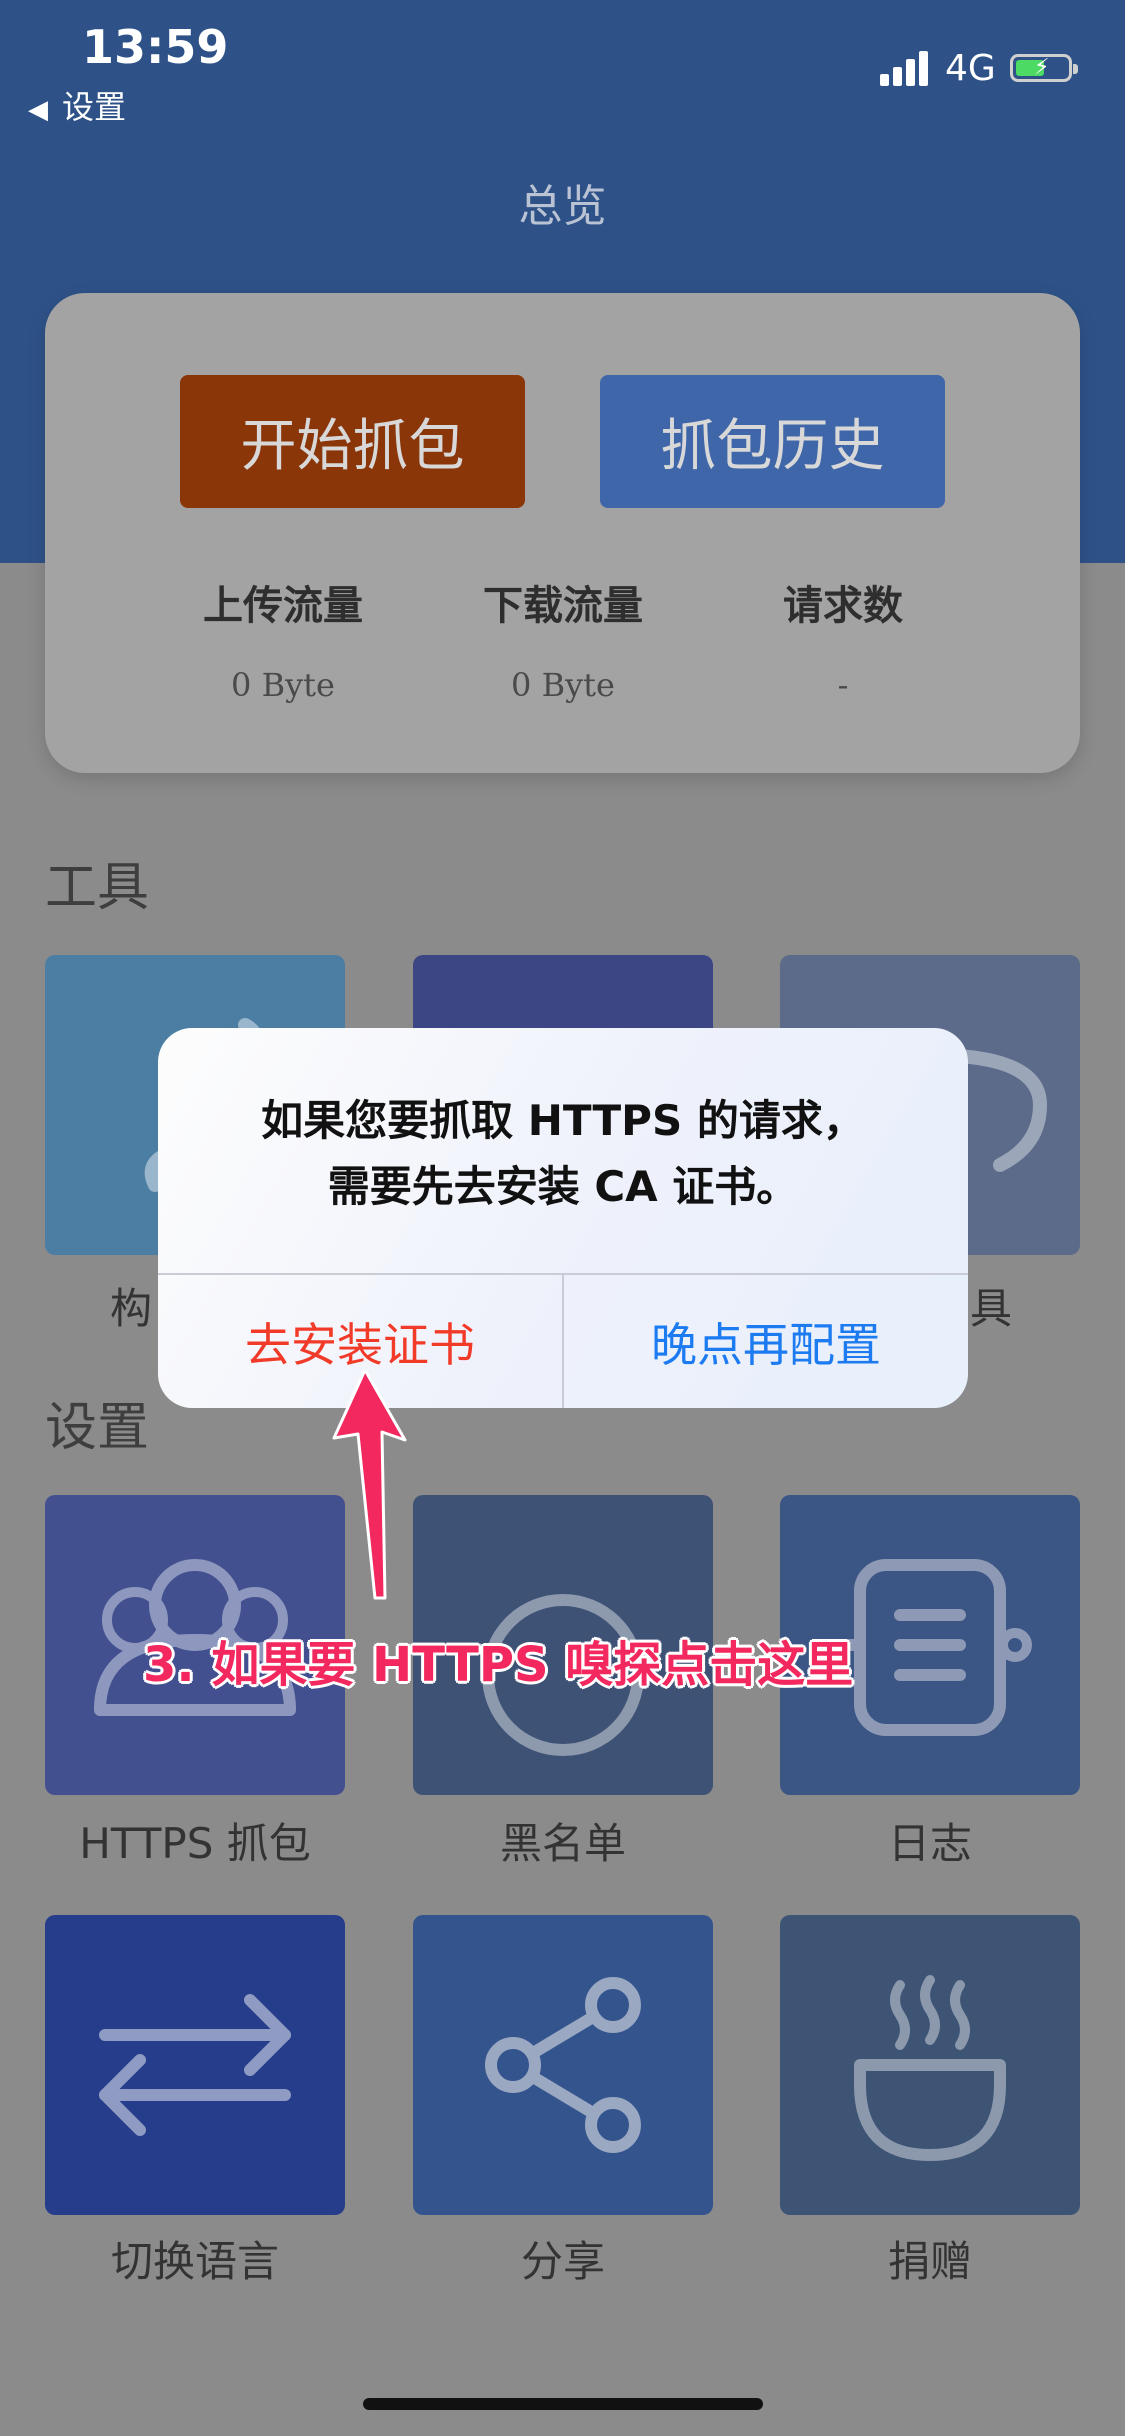  I want to click on dialog-line-2: 需要先去安装 CA 证书。, so click(563, 1186).